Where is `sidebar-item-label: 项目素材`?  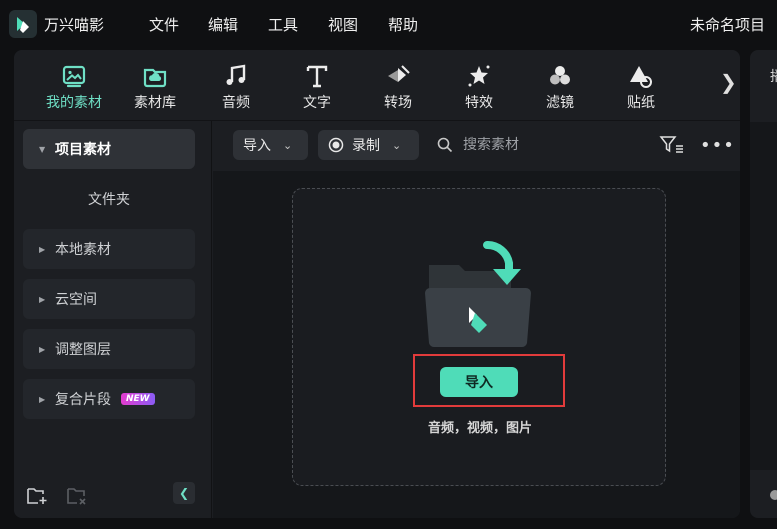 sidebar-item-label: 项目素材 is located at coordinates (83, 150).